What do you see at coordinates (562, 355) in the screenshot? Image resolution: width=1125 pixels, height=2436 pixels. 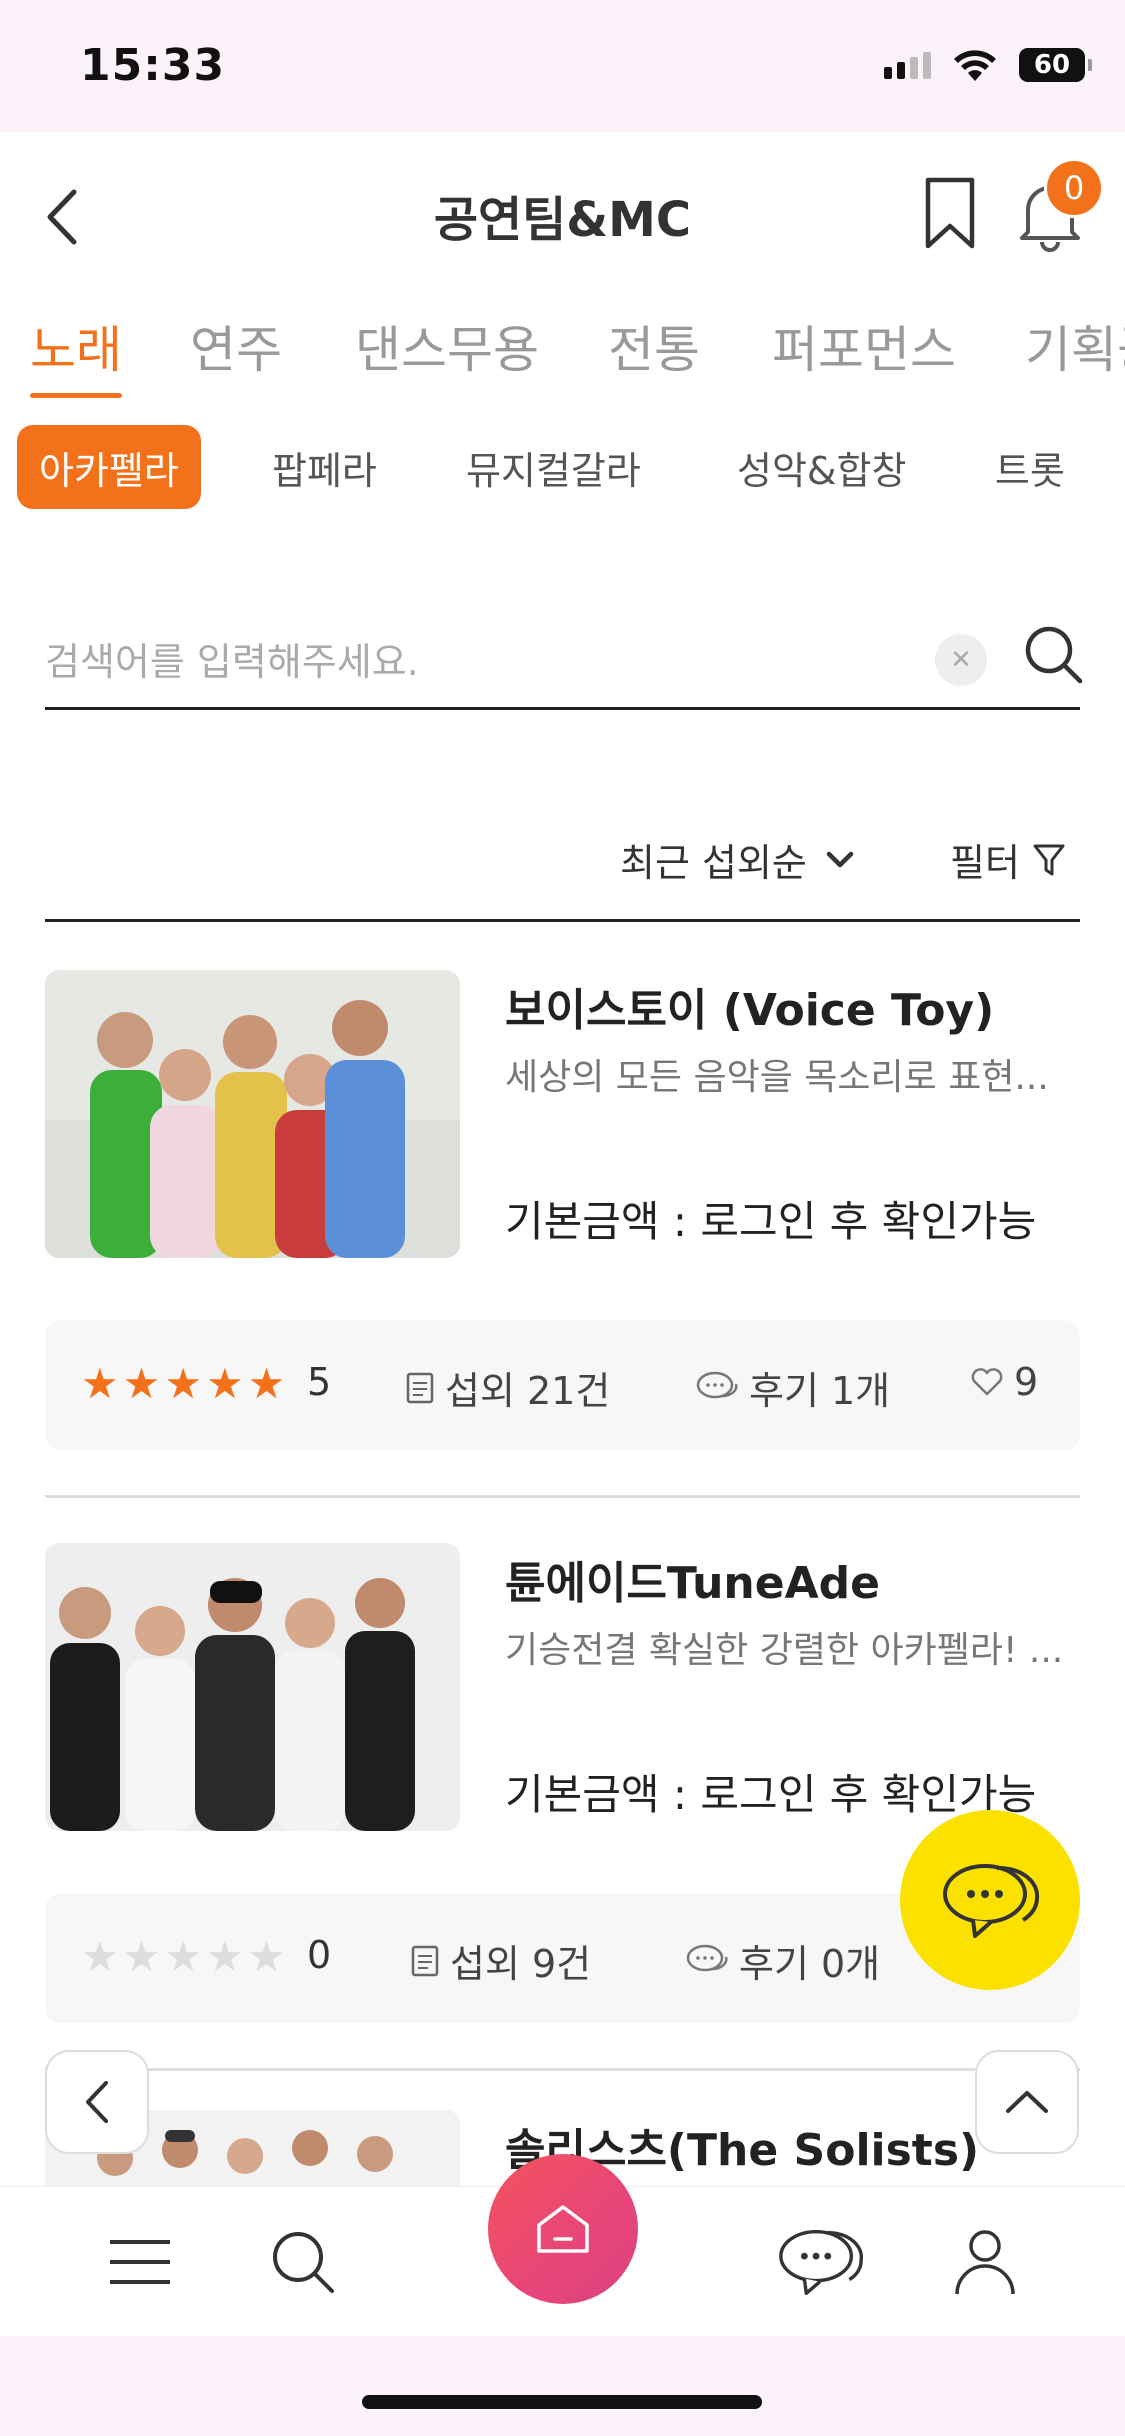 I see `category-tabs: 노래 연주 댄스무용 전통 퍼포먼스 기획공` at bounding box center [562, 355].